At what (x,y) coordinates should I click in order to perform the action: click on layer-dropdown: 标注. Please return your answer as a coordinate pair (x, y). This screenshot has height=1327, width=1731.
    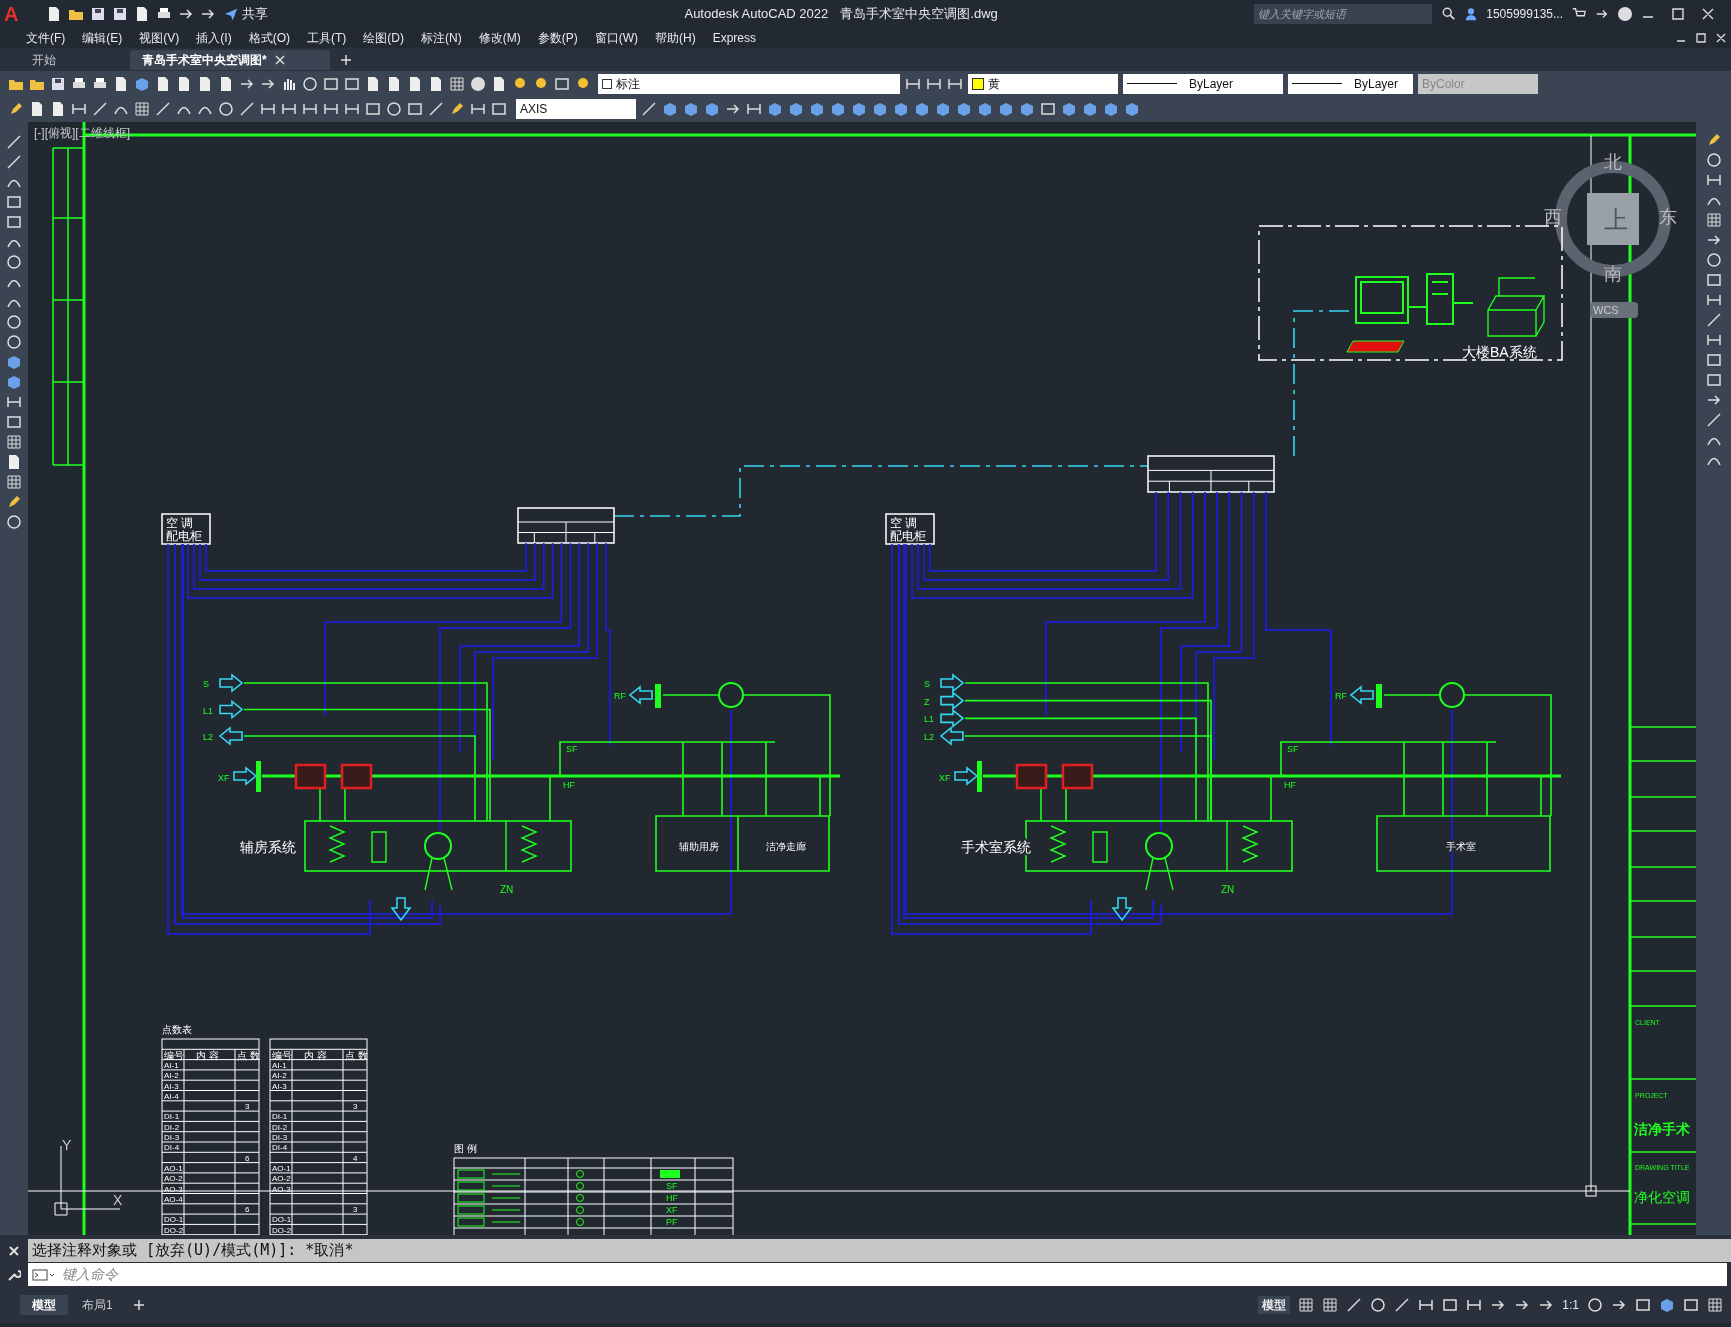
    Looking at the image, I should click on (749, 83).